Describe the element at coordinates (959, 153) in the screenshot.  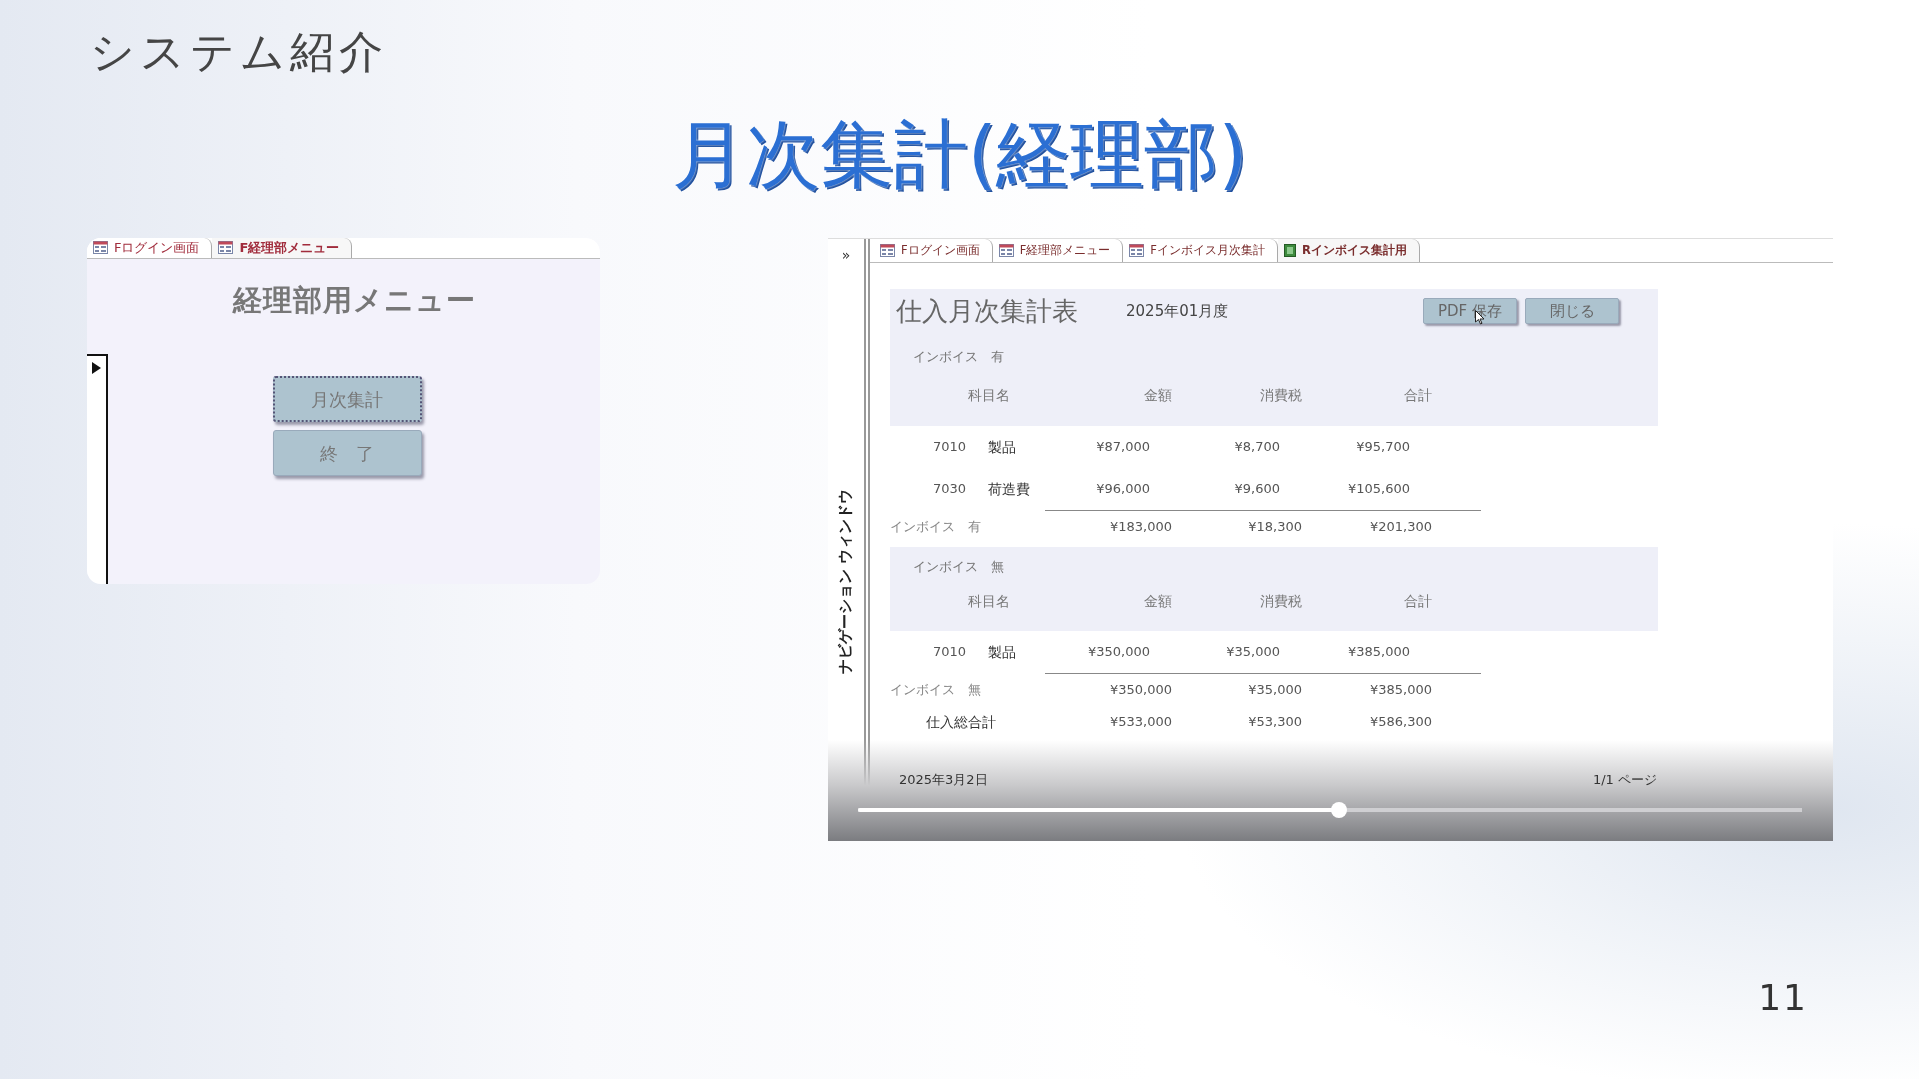
I see `slide-heading: 月次集計(経理部)` at that location.